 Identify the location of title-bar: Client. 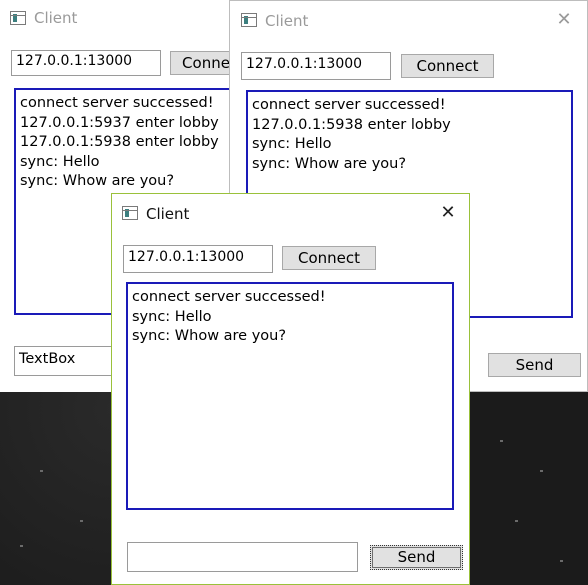
(119, 19).